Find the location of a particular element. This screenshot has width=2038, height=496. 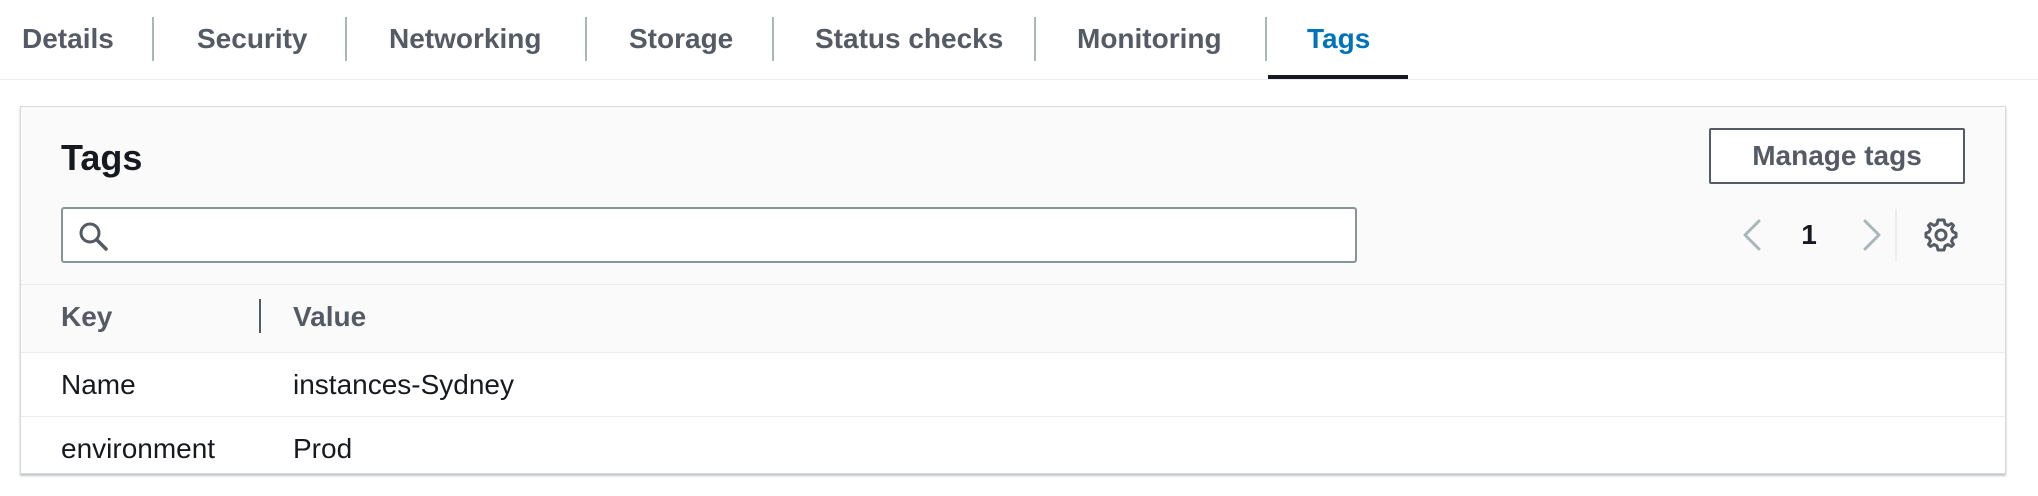

panel-title: Tags is located at coordinates (102, 157).